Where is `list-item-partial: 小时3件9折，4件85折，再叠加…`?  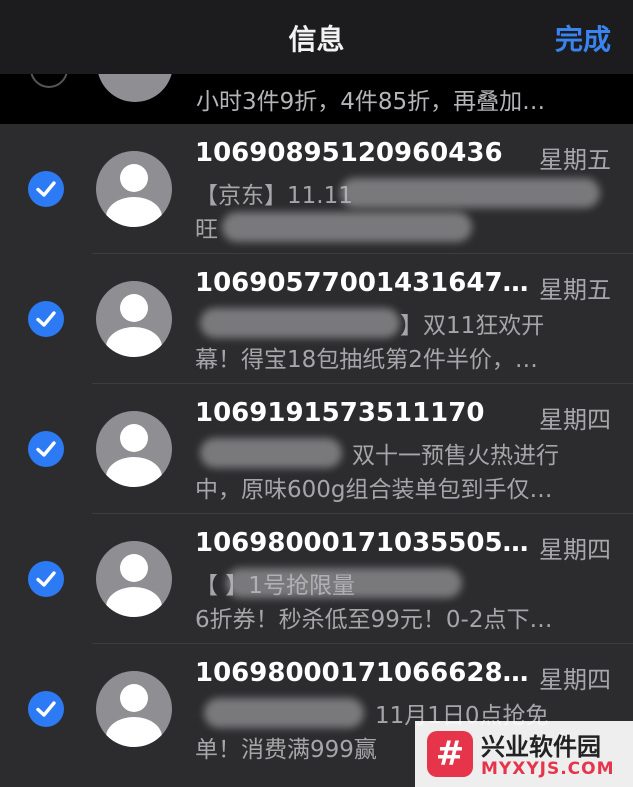
list-item-partial: 小时3件9折，4件85折，再叠加… is located at coordinates (316, 99).